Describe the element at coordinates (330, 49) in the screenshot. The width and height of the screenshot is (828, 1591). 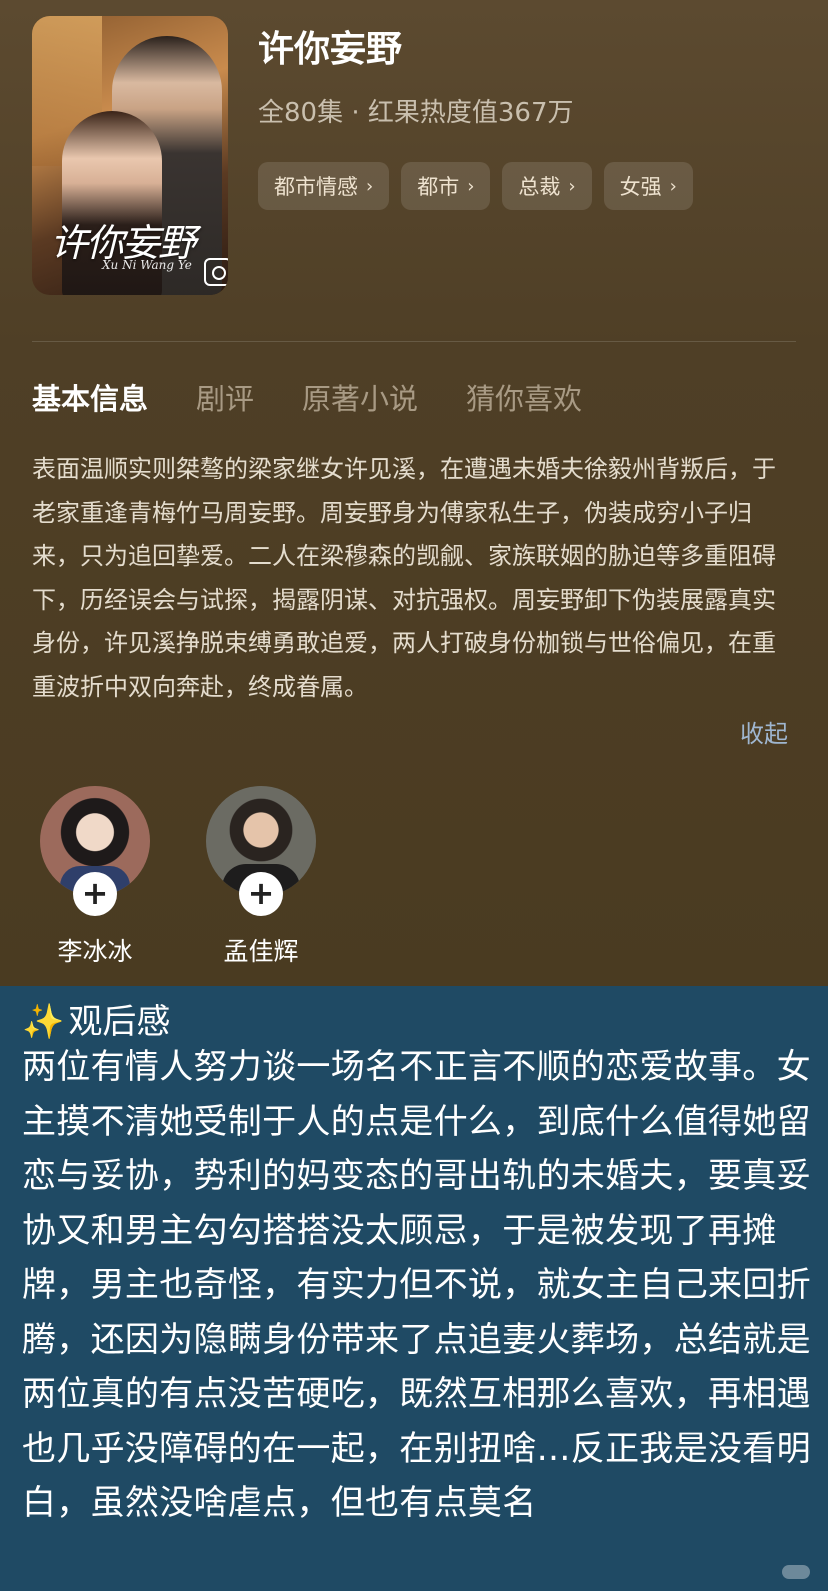
I see `drama-title: 许你妄野` at that location.